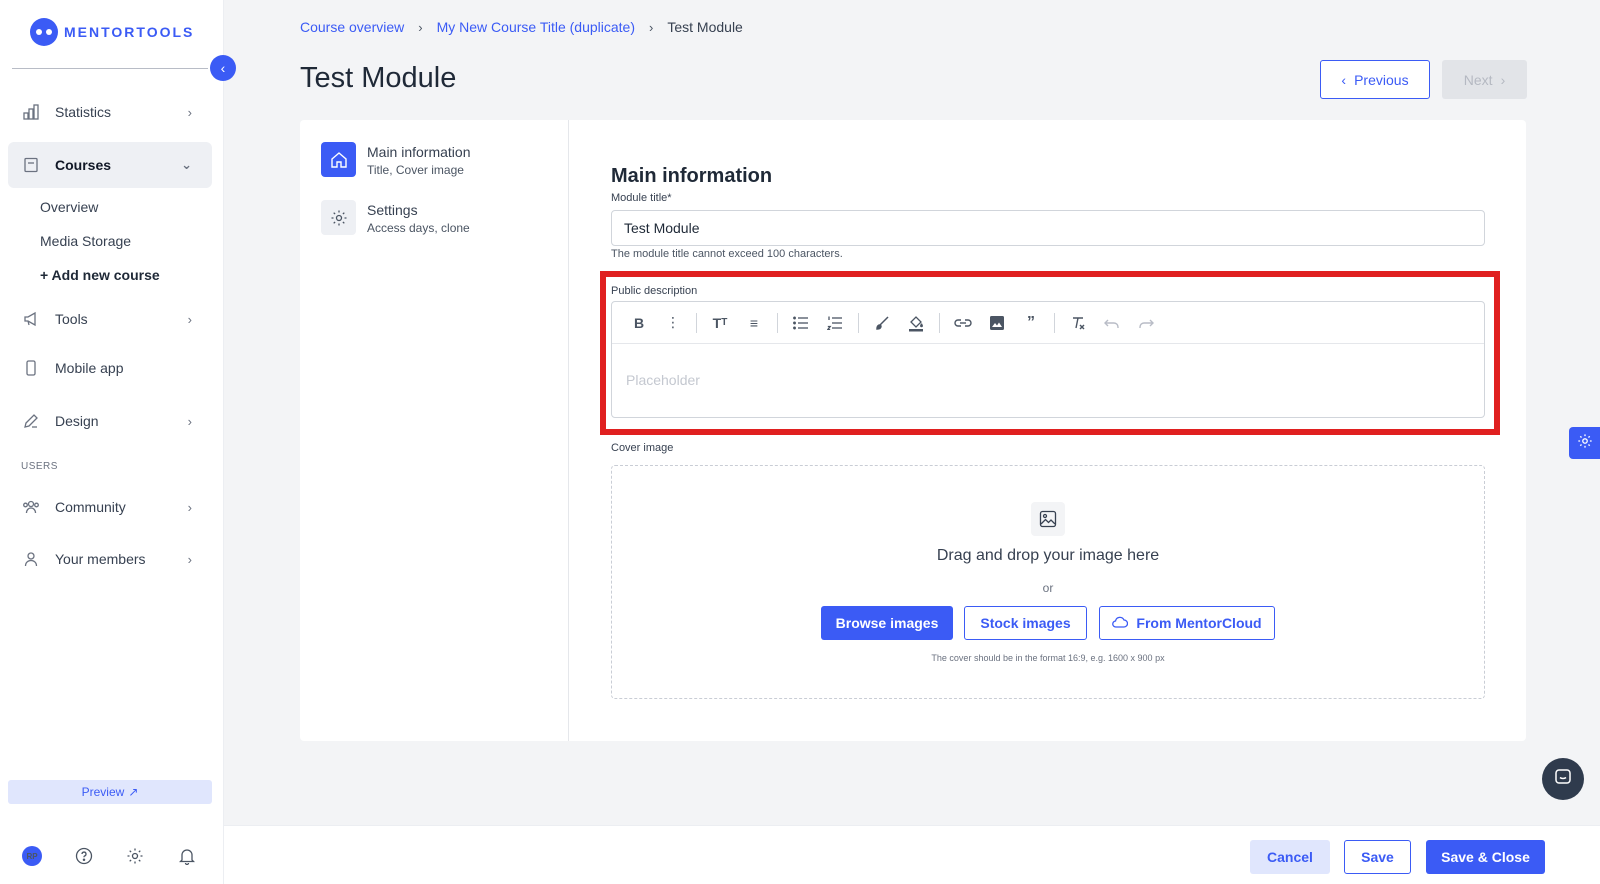 The image size is (1600, 884). I want to click on sidebar-item-statistics: Statistics ›, so click(110, 112).